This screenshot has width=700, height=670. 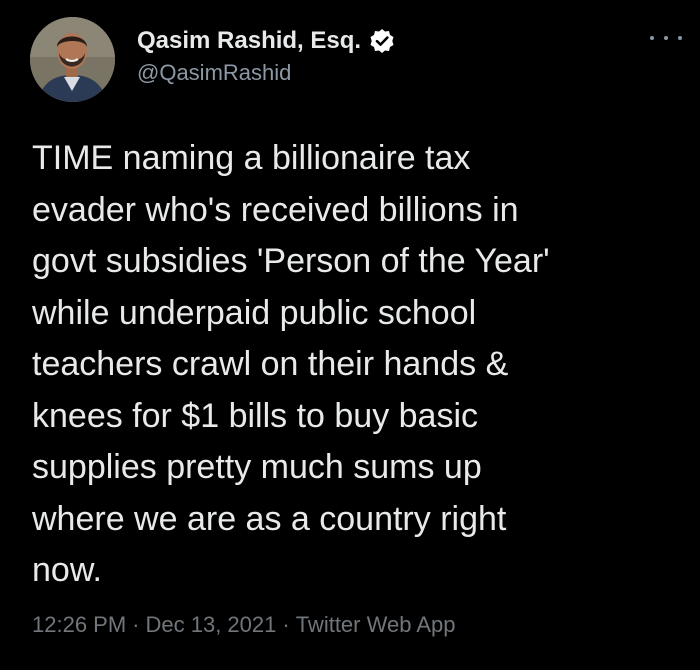 What do you see at coordinates (67, 570) in the screenshot?
I see `tweet-text-line: now.` at bounding box center [67, 570].